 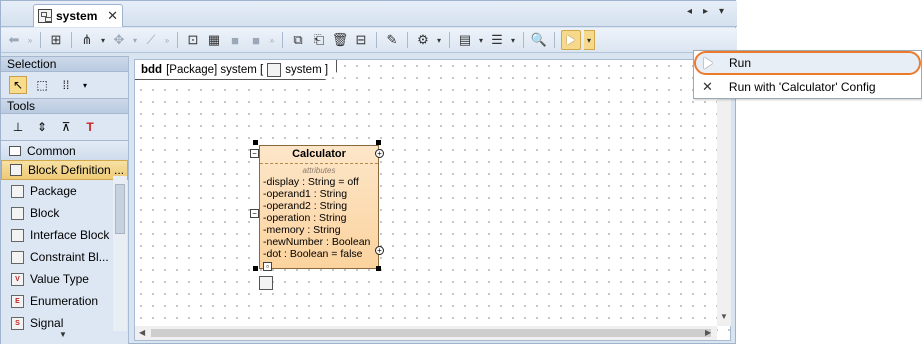 What do you see at coordinates (14, 40) in the screenshot?
I see `back-icon: ⬅` at bounding box center [14, 40].